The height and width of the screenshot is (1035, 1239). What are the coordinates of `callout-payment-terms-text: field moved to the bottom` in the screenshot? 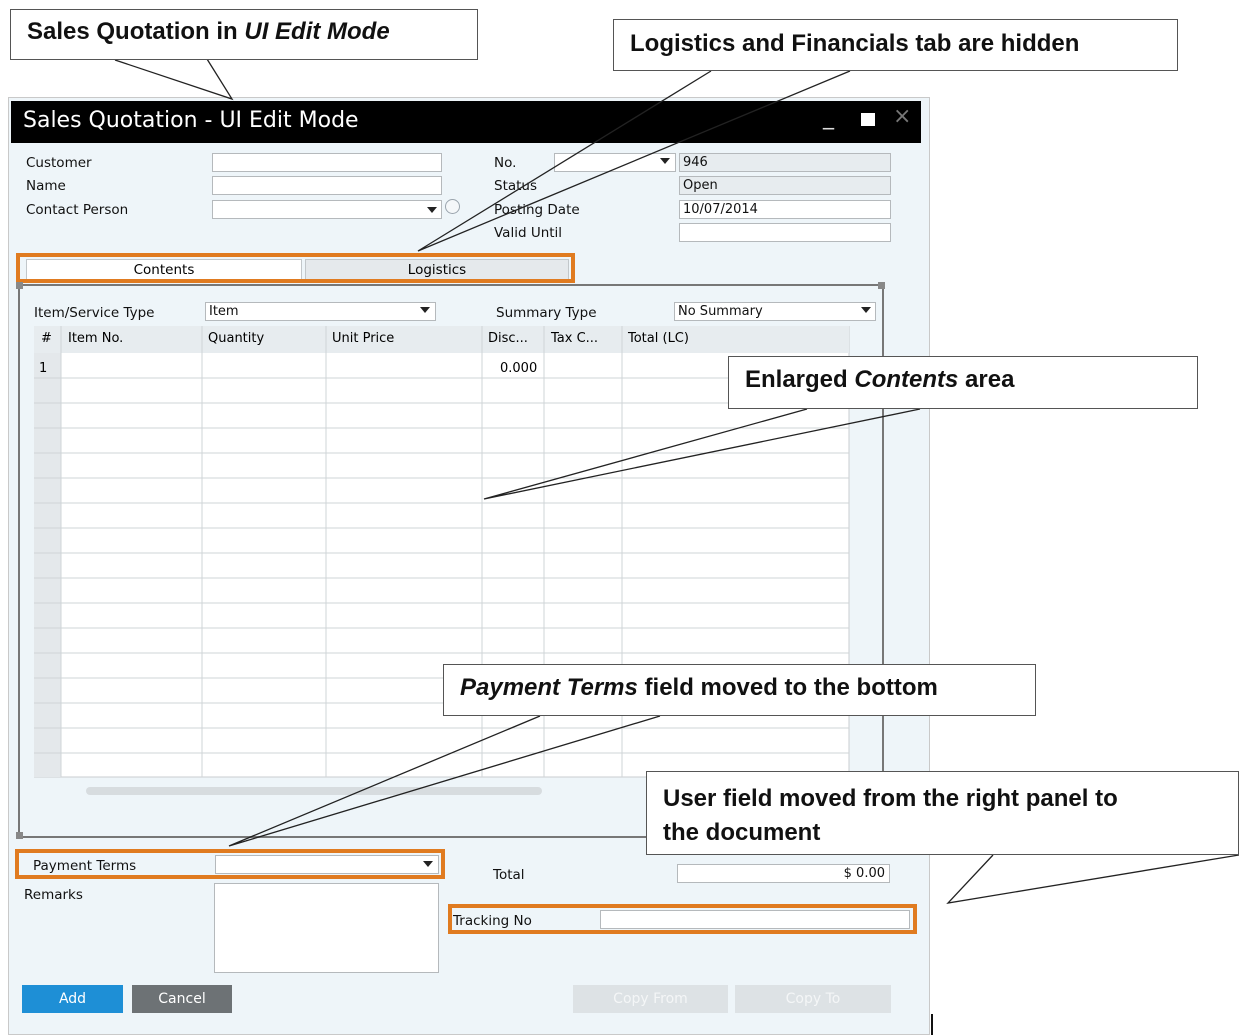 It's located at (787, 687).